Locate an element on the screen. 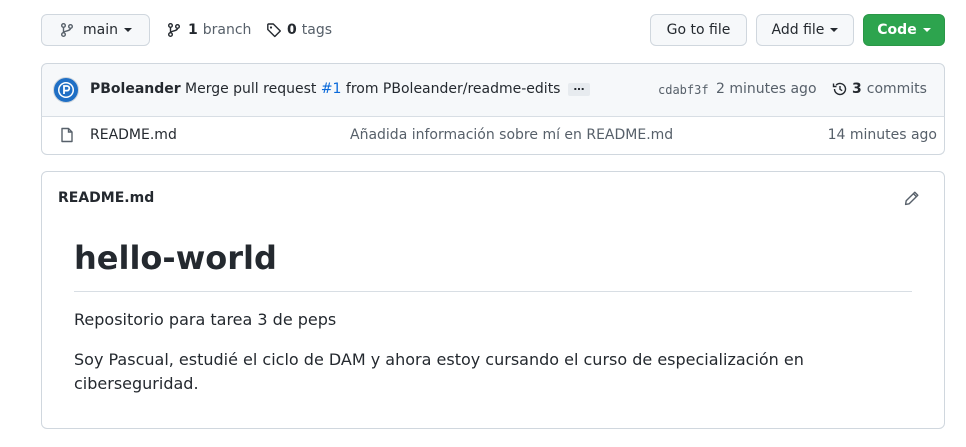 The image size is (966, 447). readme-paragraph-2-line-2: ciberseguridad. is located at coordinates (136, 383).